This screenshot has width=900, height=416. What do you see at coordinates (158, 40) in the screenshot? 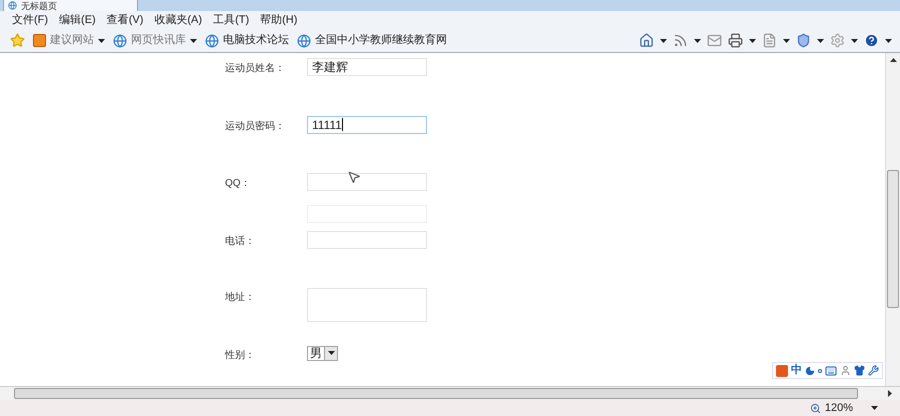
I see `favorite-link: 网页快讯库` at bounding box center [158, 40].